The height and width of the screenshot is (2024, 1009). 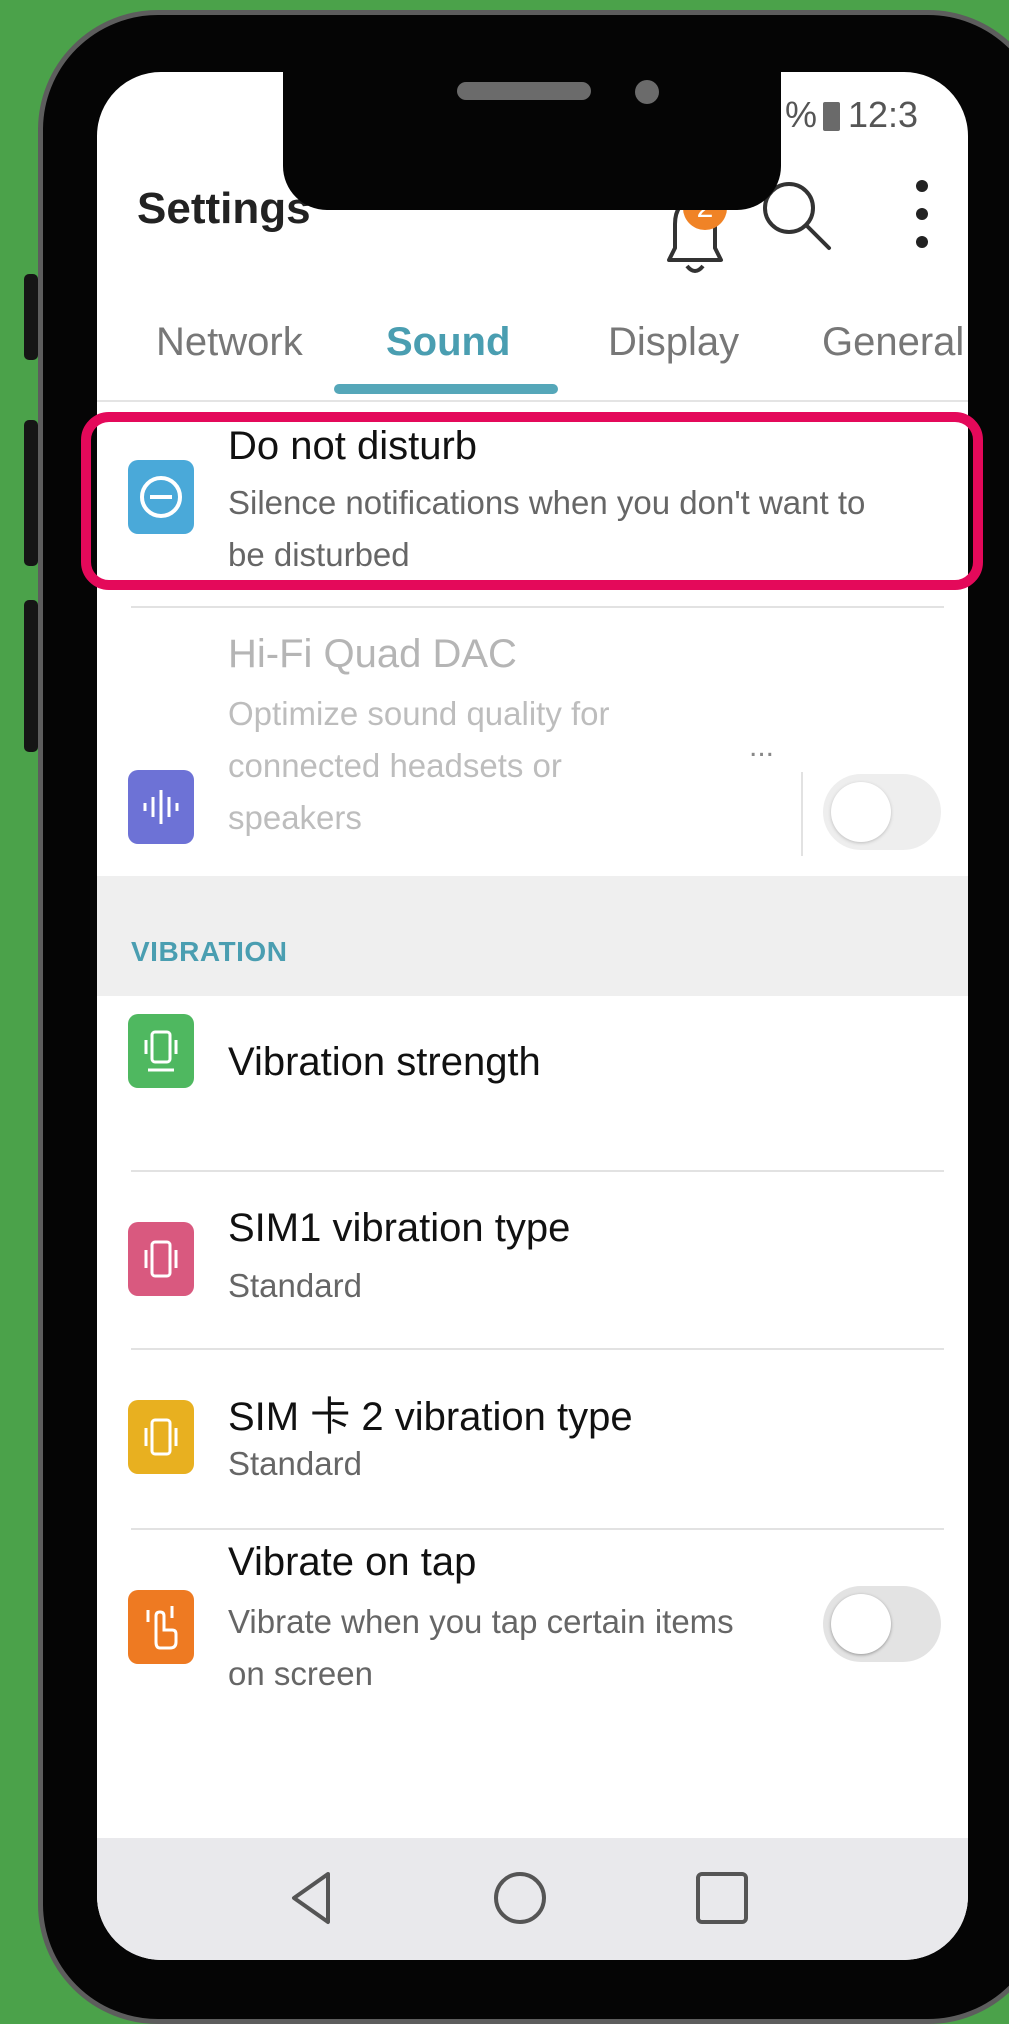 I want to click on sim2-tile, so click(x=161, y=1437).